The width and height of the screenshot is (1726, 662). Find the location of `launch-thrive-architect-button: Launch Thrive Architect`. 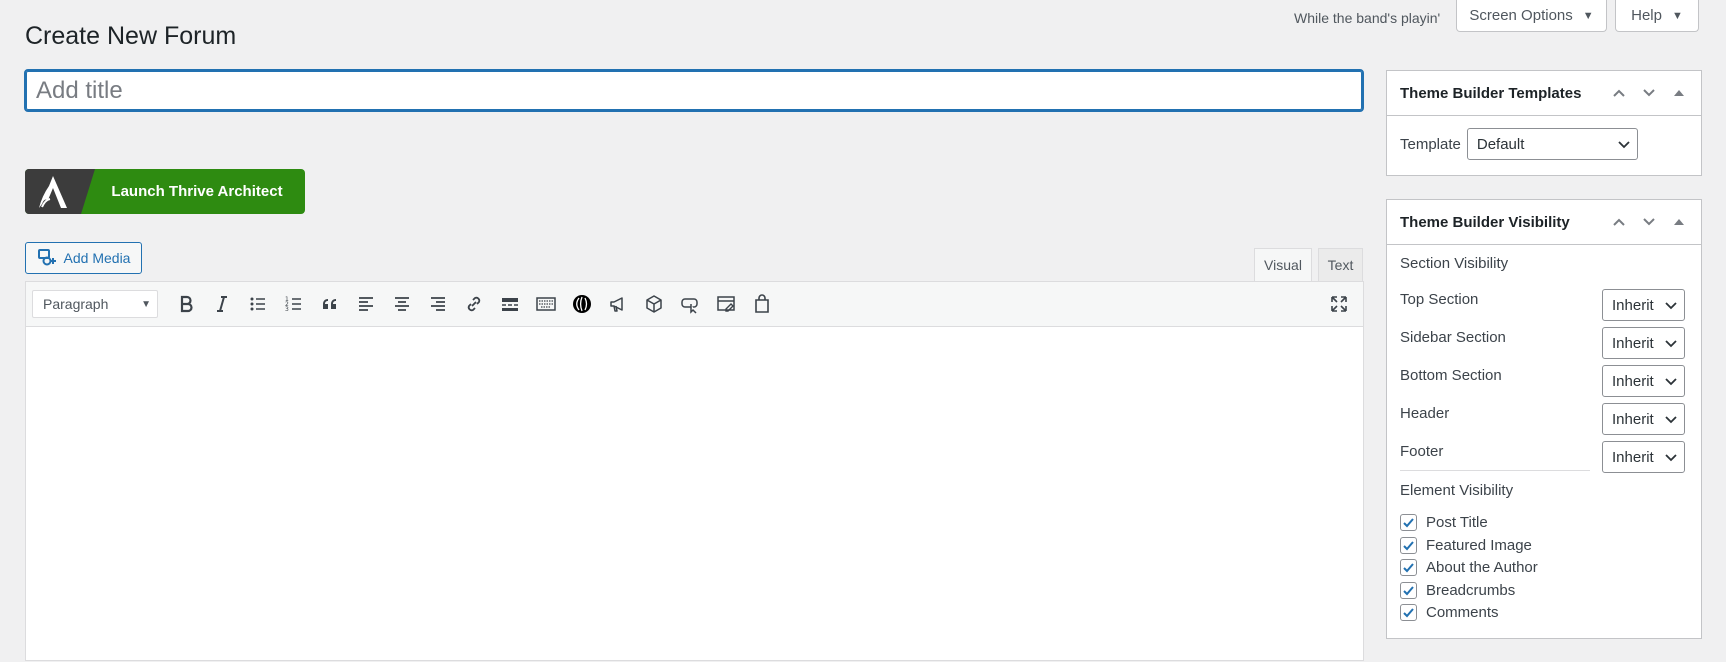

launch-thrive-architect-button: Launch Thrive Architect is located at coordinates (165, 191).